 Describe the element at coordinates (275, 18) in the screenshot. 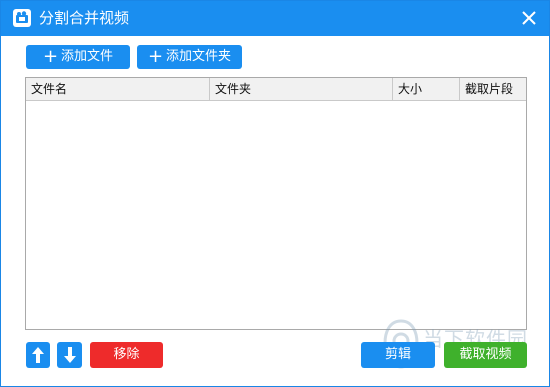

I see `title-bar: 分割合并视频` at that location.